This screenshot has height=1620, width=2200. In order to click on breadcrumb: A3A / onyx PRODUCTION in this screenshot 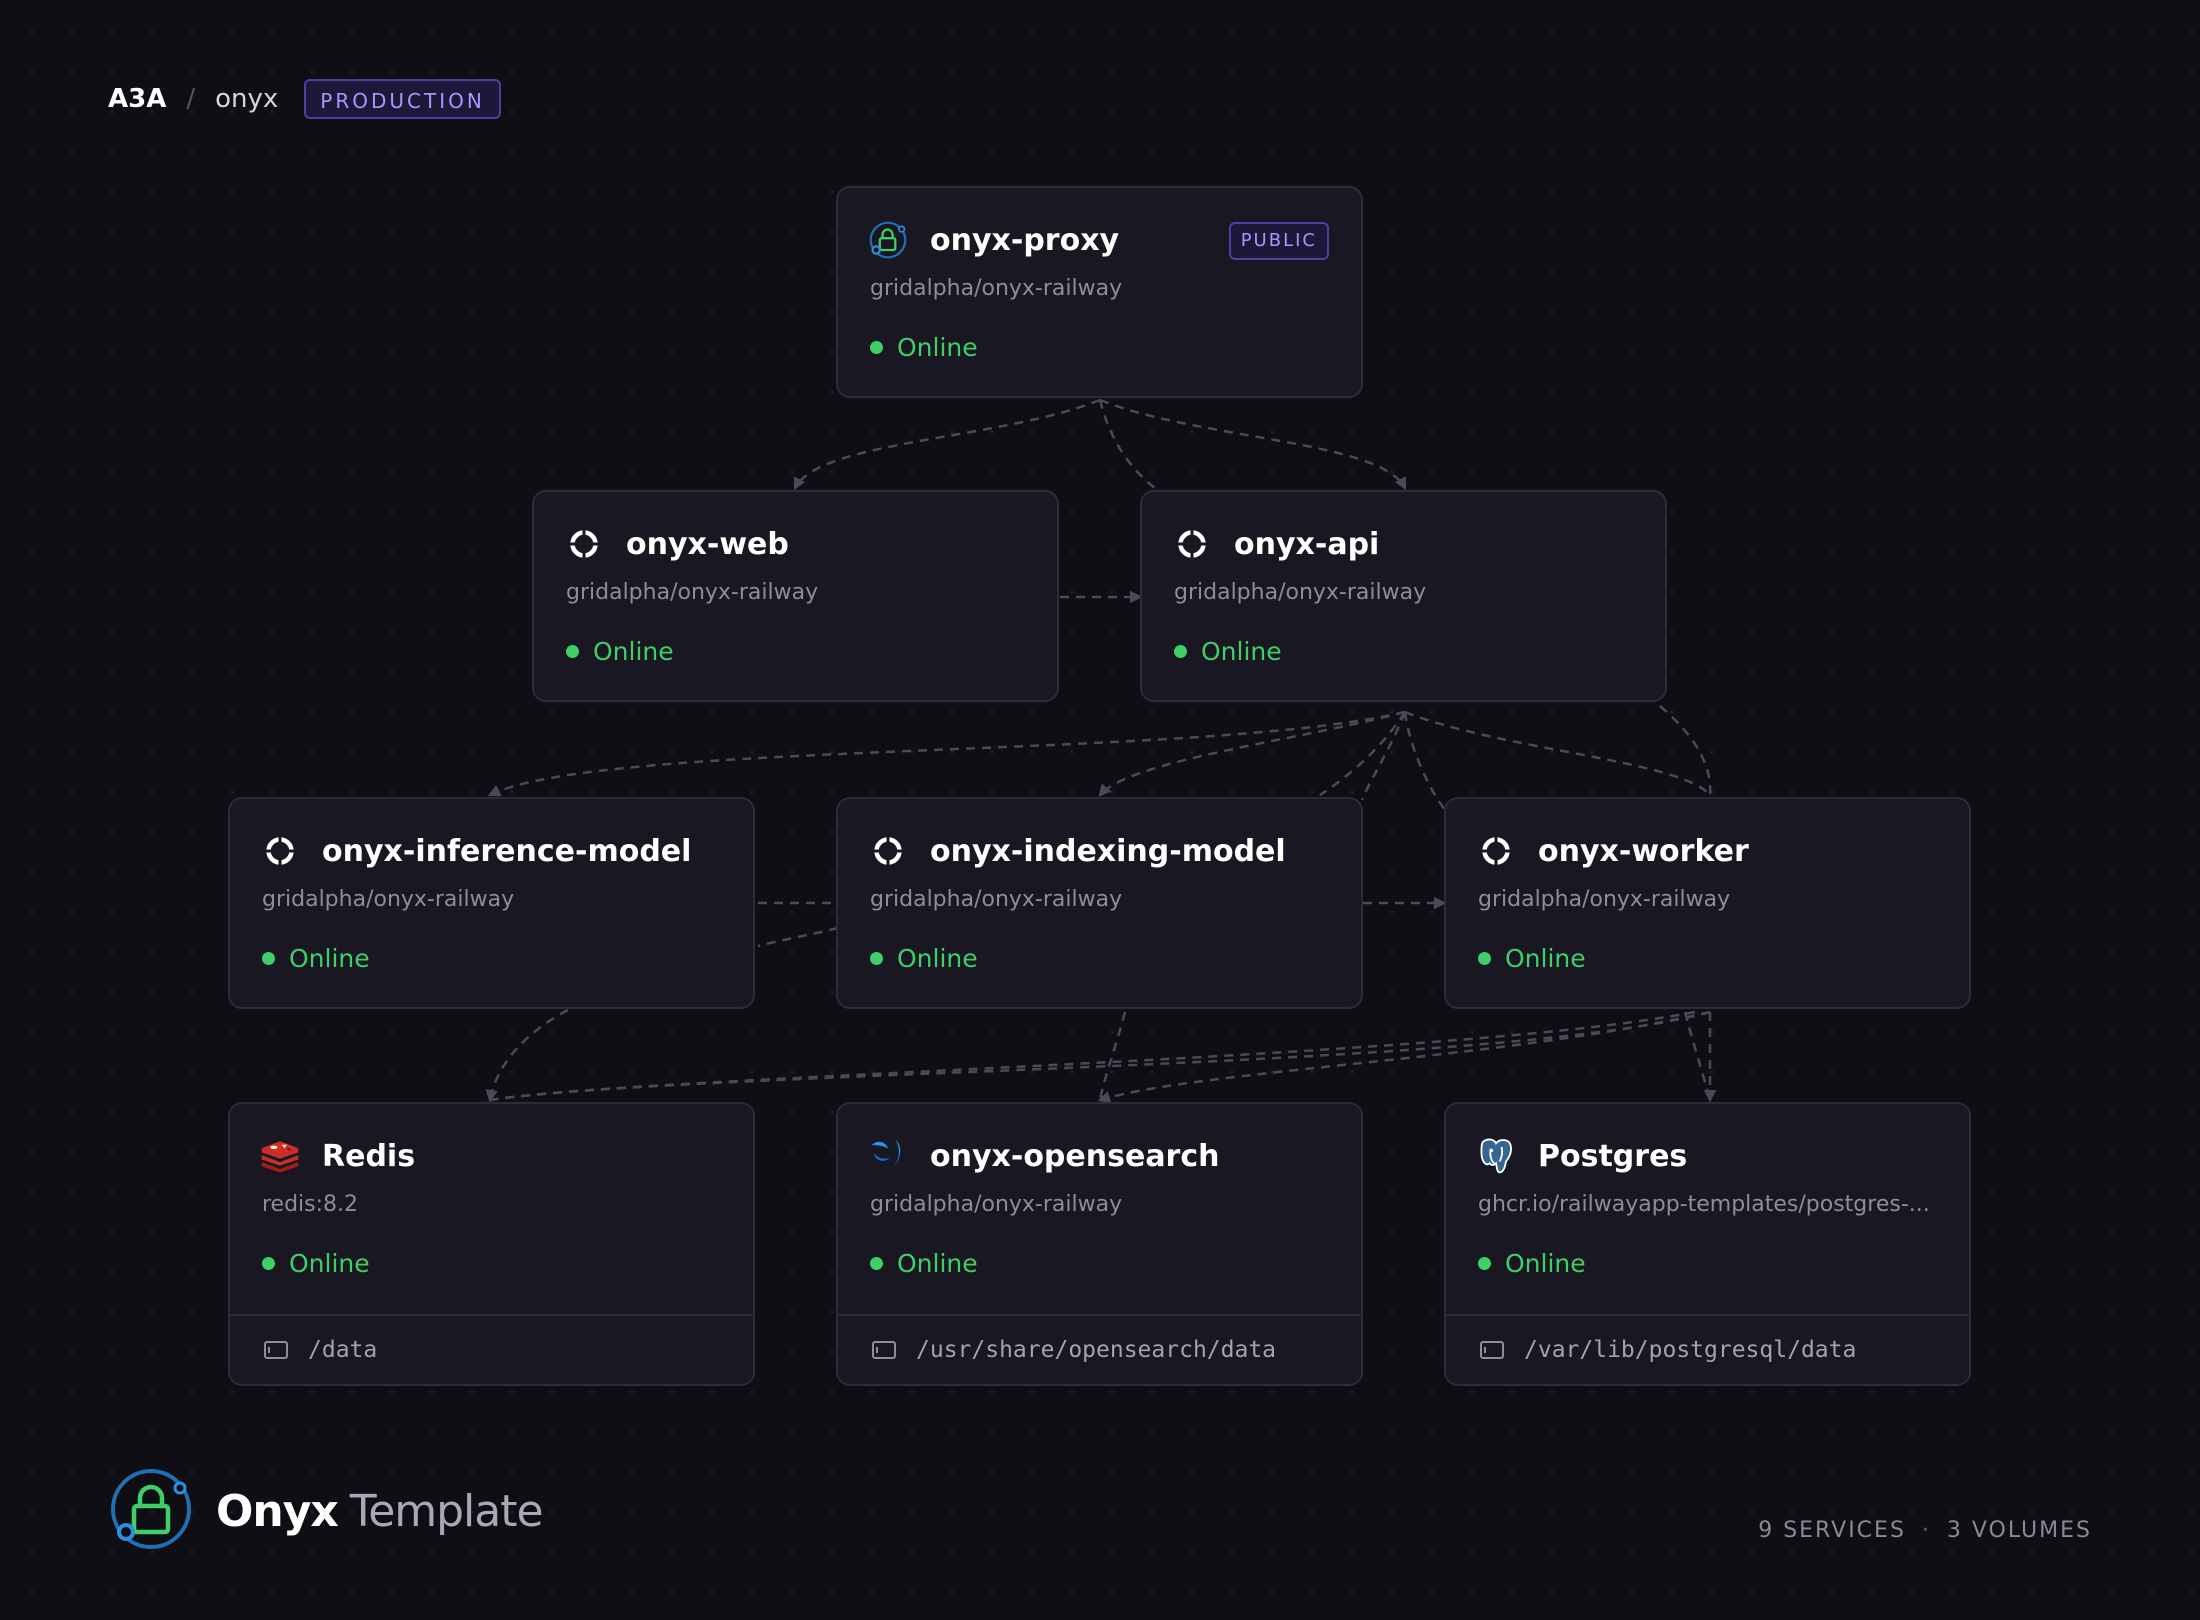, I will do `click(304, 99)`.